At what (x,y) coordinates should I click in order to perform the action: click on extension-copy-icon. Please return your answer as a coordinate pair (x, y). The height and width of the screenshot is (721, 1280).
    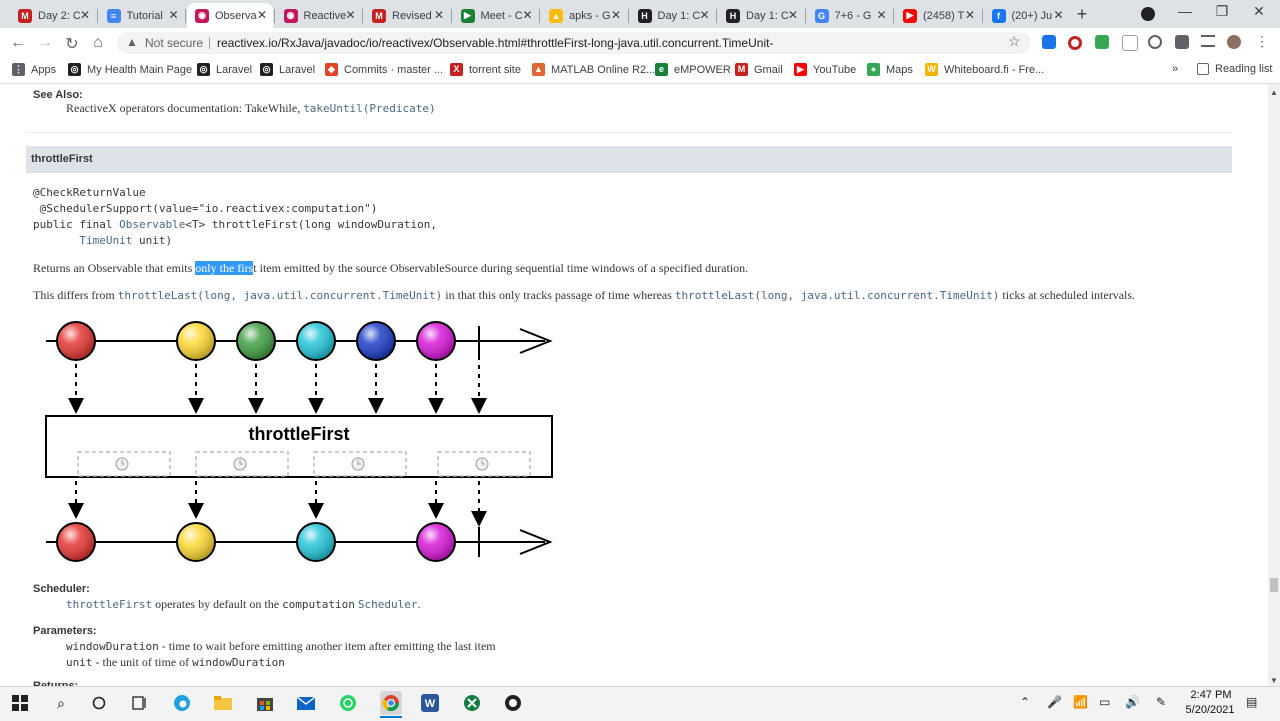
    Looking at the image, I should click on (1102, 42).